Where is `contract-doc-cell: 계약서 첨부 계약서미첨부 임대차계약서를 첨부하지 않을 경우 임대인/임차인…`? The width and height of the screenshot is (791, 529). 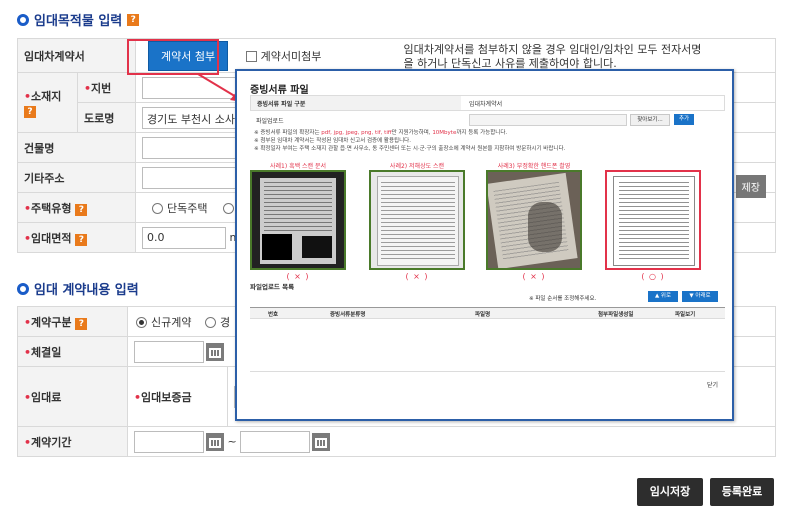
contract-doc-cell: 계약서 첨부 계약서미첨부 임대차계약서를 첨부하지 않을 경우 임대인/임차인… is located at coordinates (456, 55).